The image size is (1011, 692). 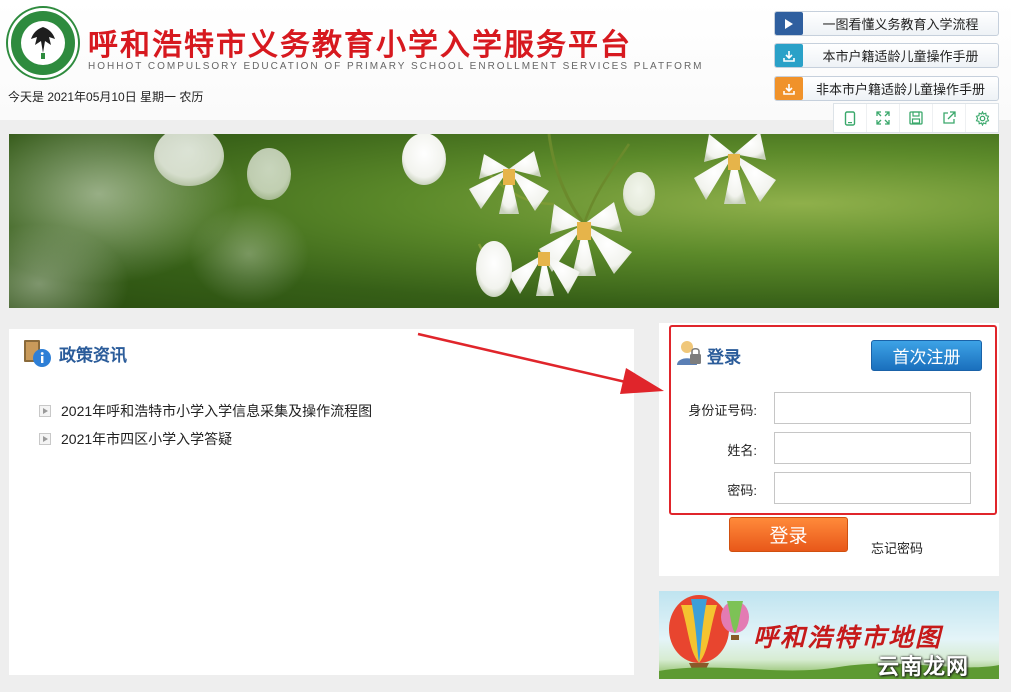 I want to click on policy-title: 政策资讯, so click(x=93, y=355).